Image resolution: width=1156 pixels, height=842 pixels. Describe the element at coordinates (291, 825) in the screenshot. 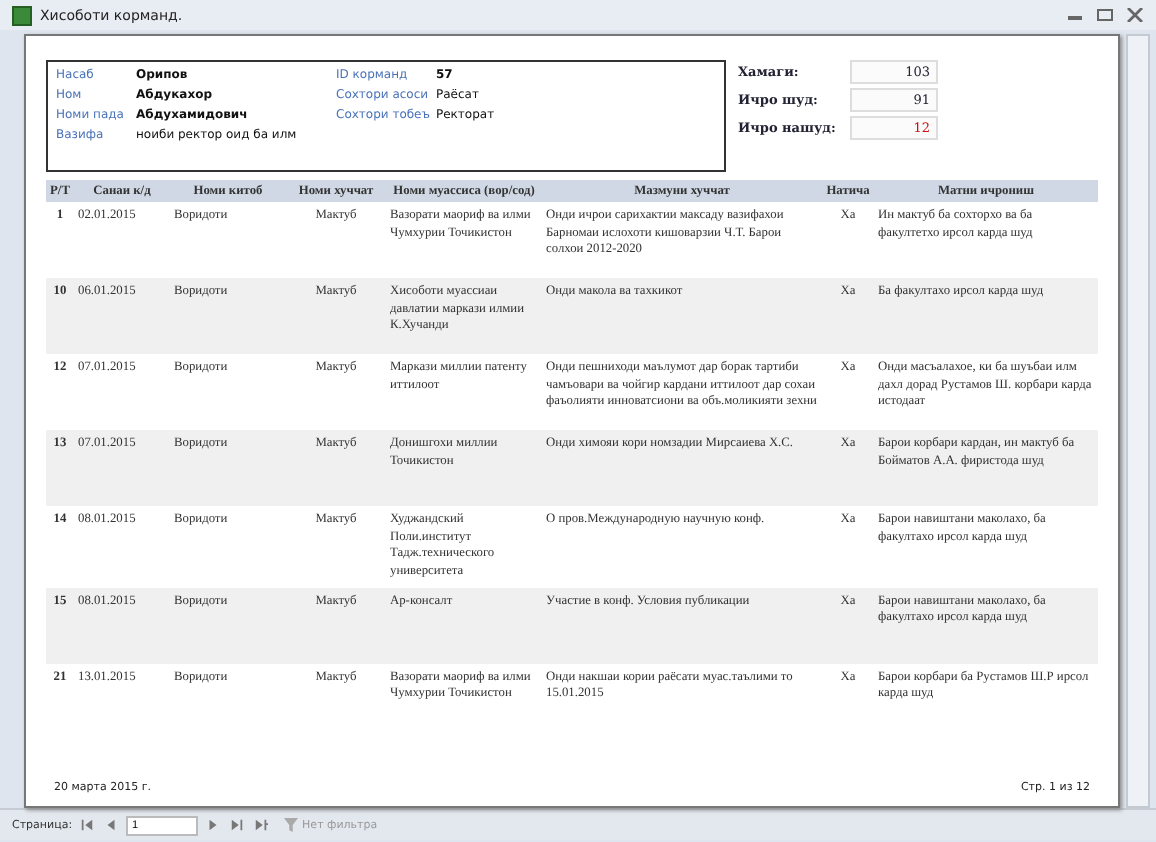

I see `filter-icon` at that location.